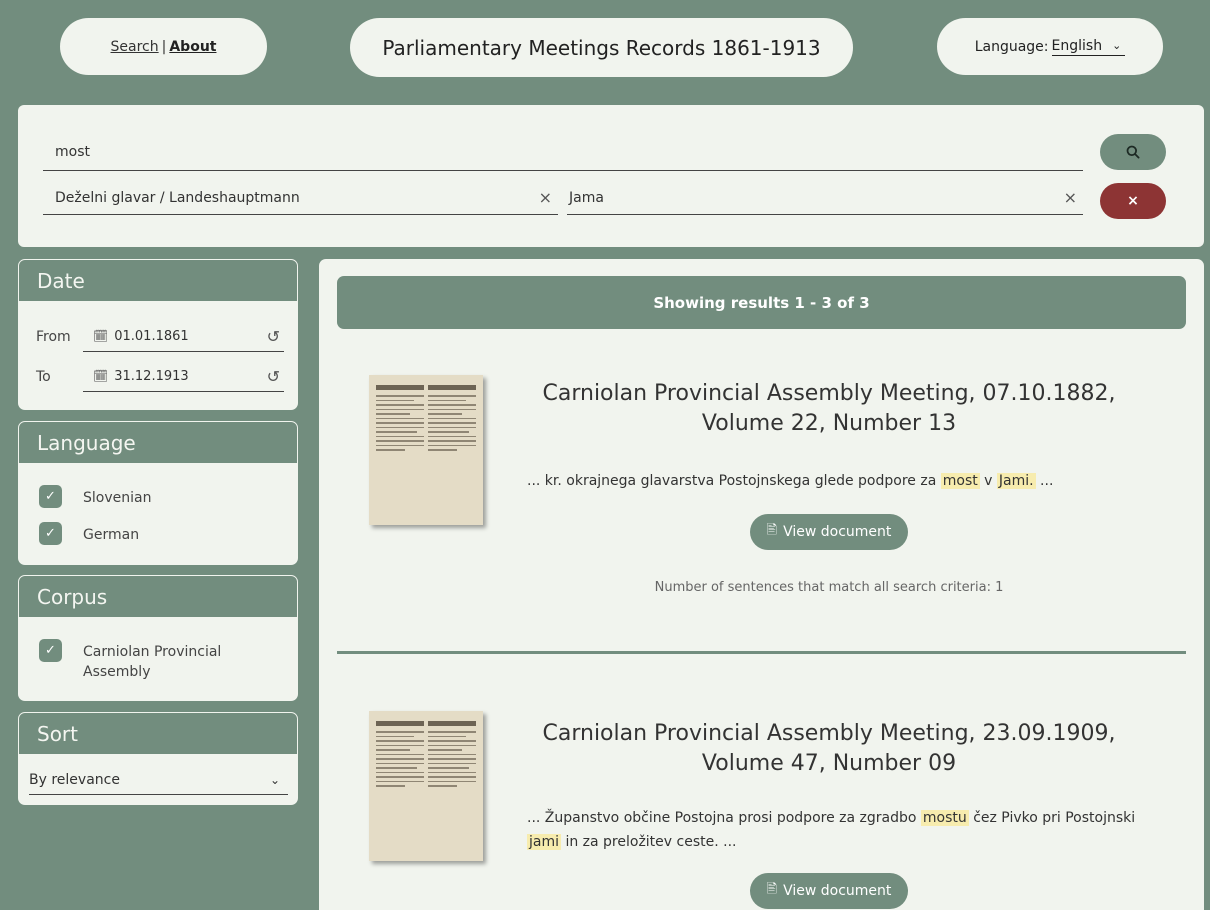 Image resolution: width=1210 pixels, height=910 pixels. What do you see at coordinates (74, 779) in the screenshot?
I see `sort-value: By relevance` at bounding box center [74, 779].